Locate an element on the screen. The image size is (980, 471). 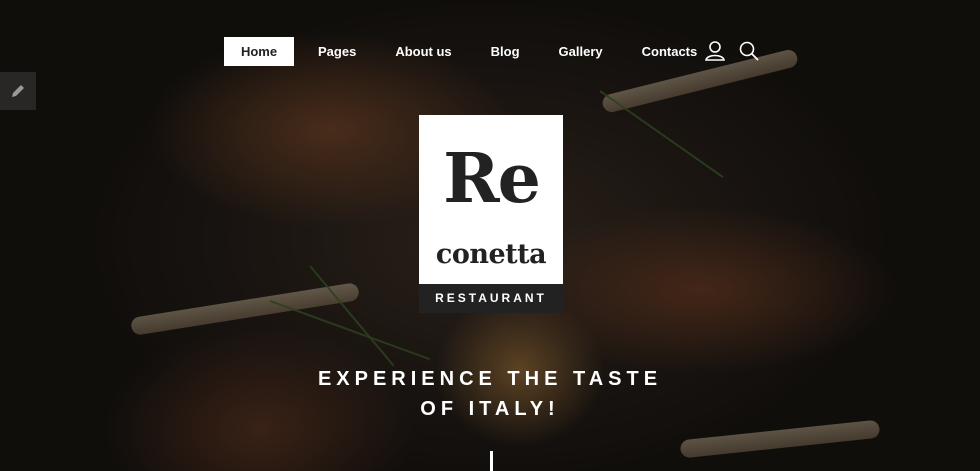
nav-item-home: Home is located at coordinates (259, 51).